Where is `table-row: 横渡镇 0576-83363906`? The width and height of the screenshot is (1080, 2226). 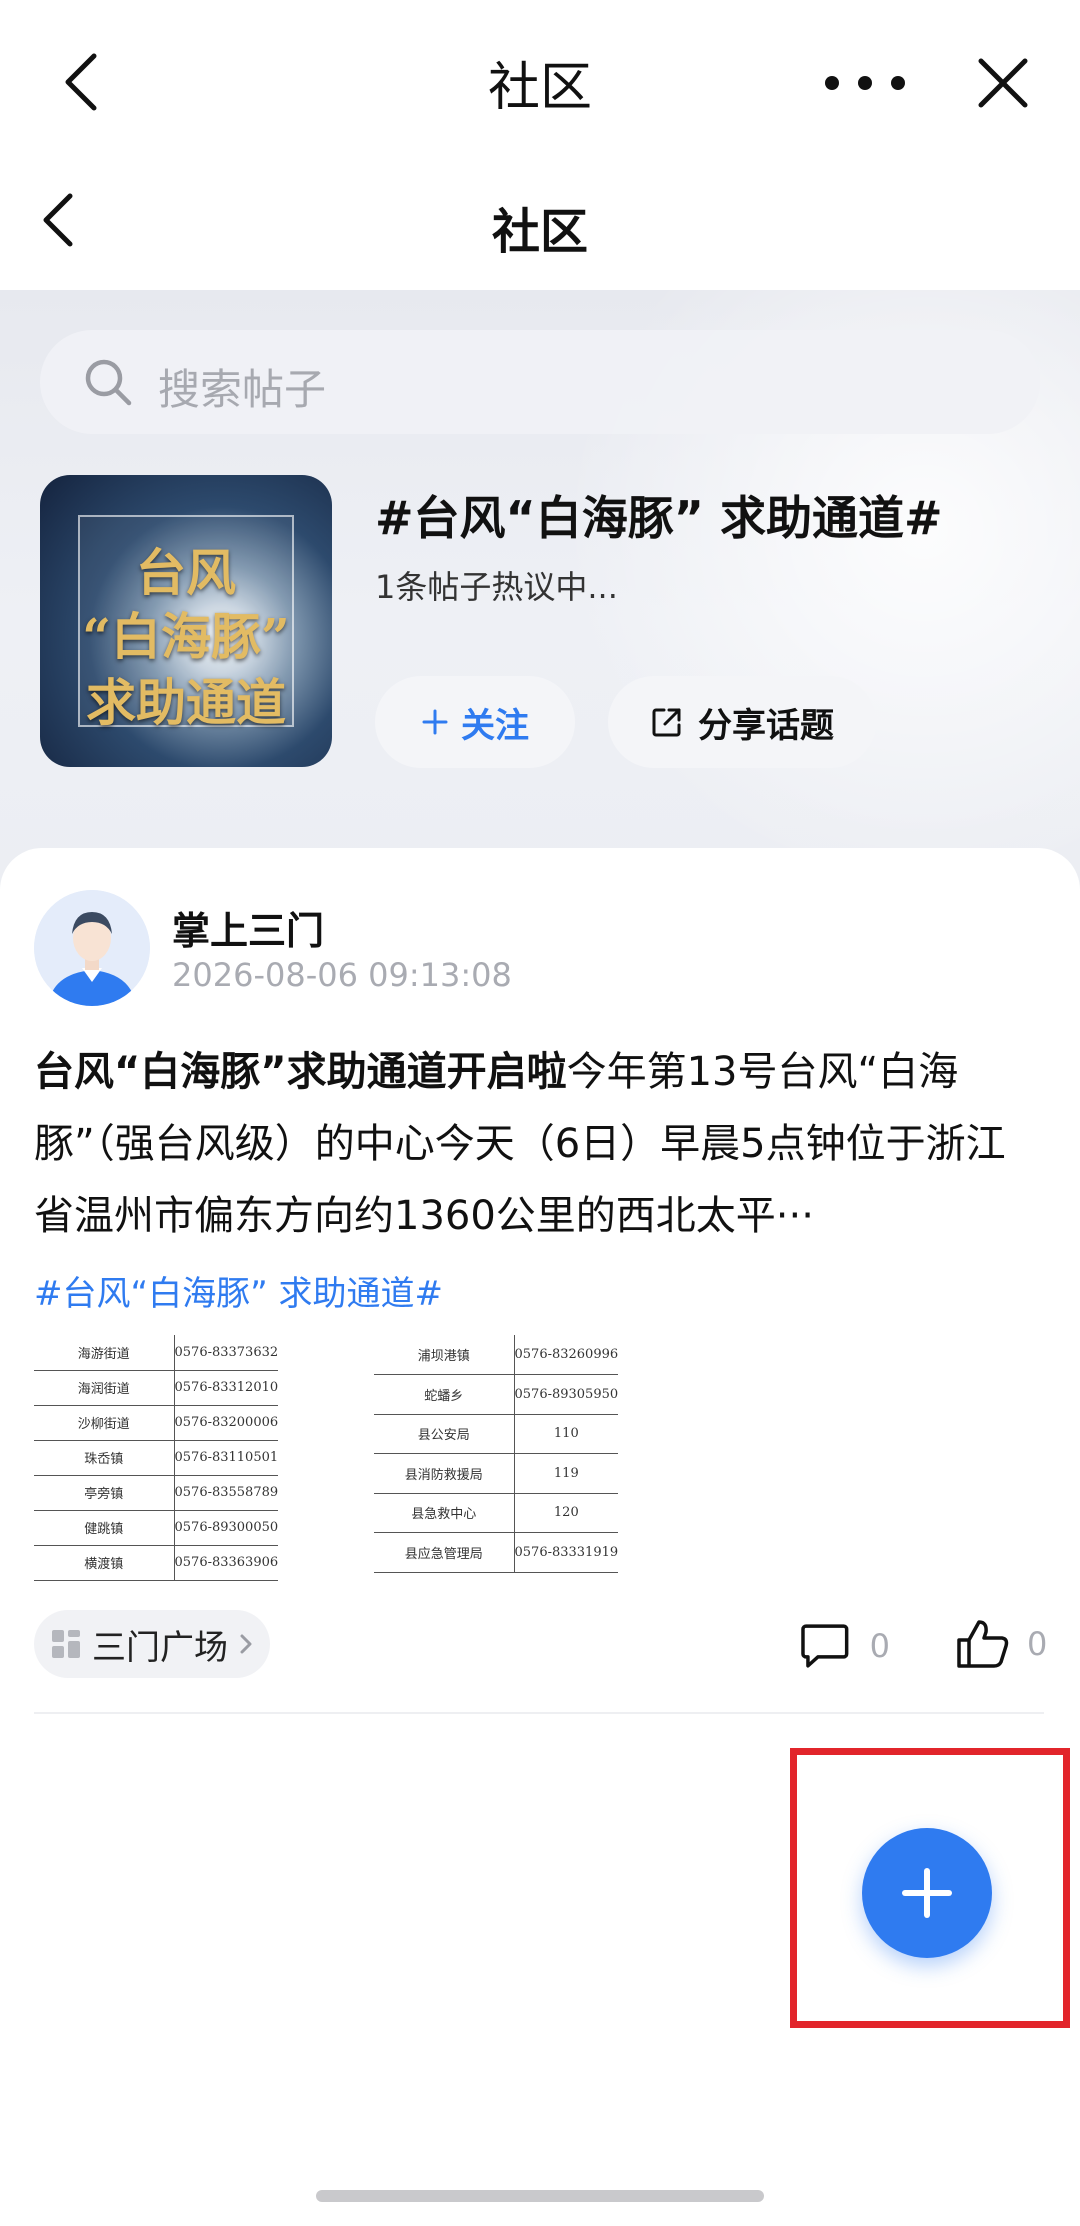 table-row: 横渡镇 0576-83363906 is located at coordinates (156, 1563).